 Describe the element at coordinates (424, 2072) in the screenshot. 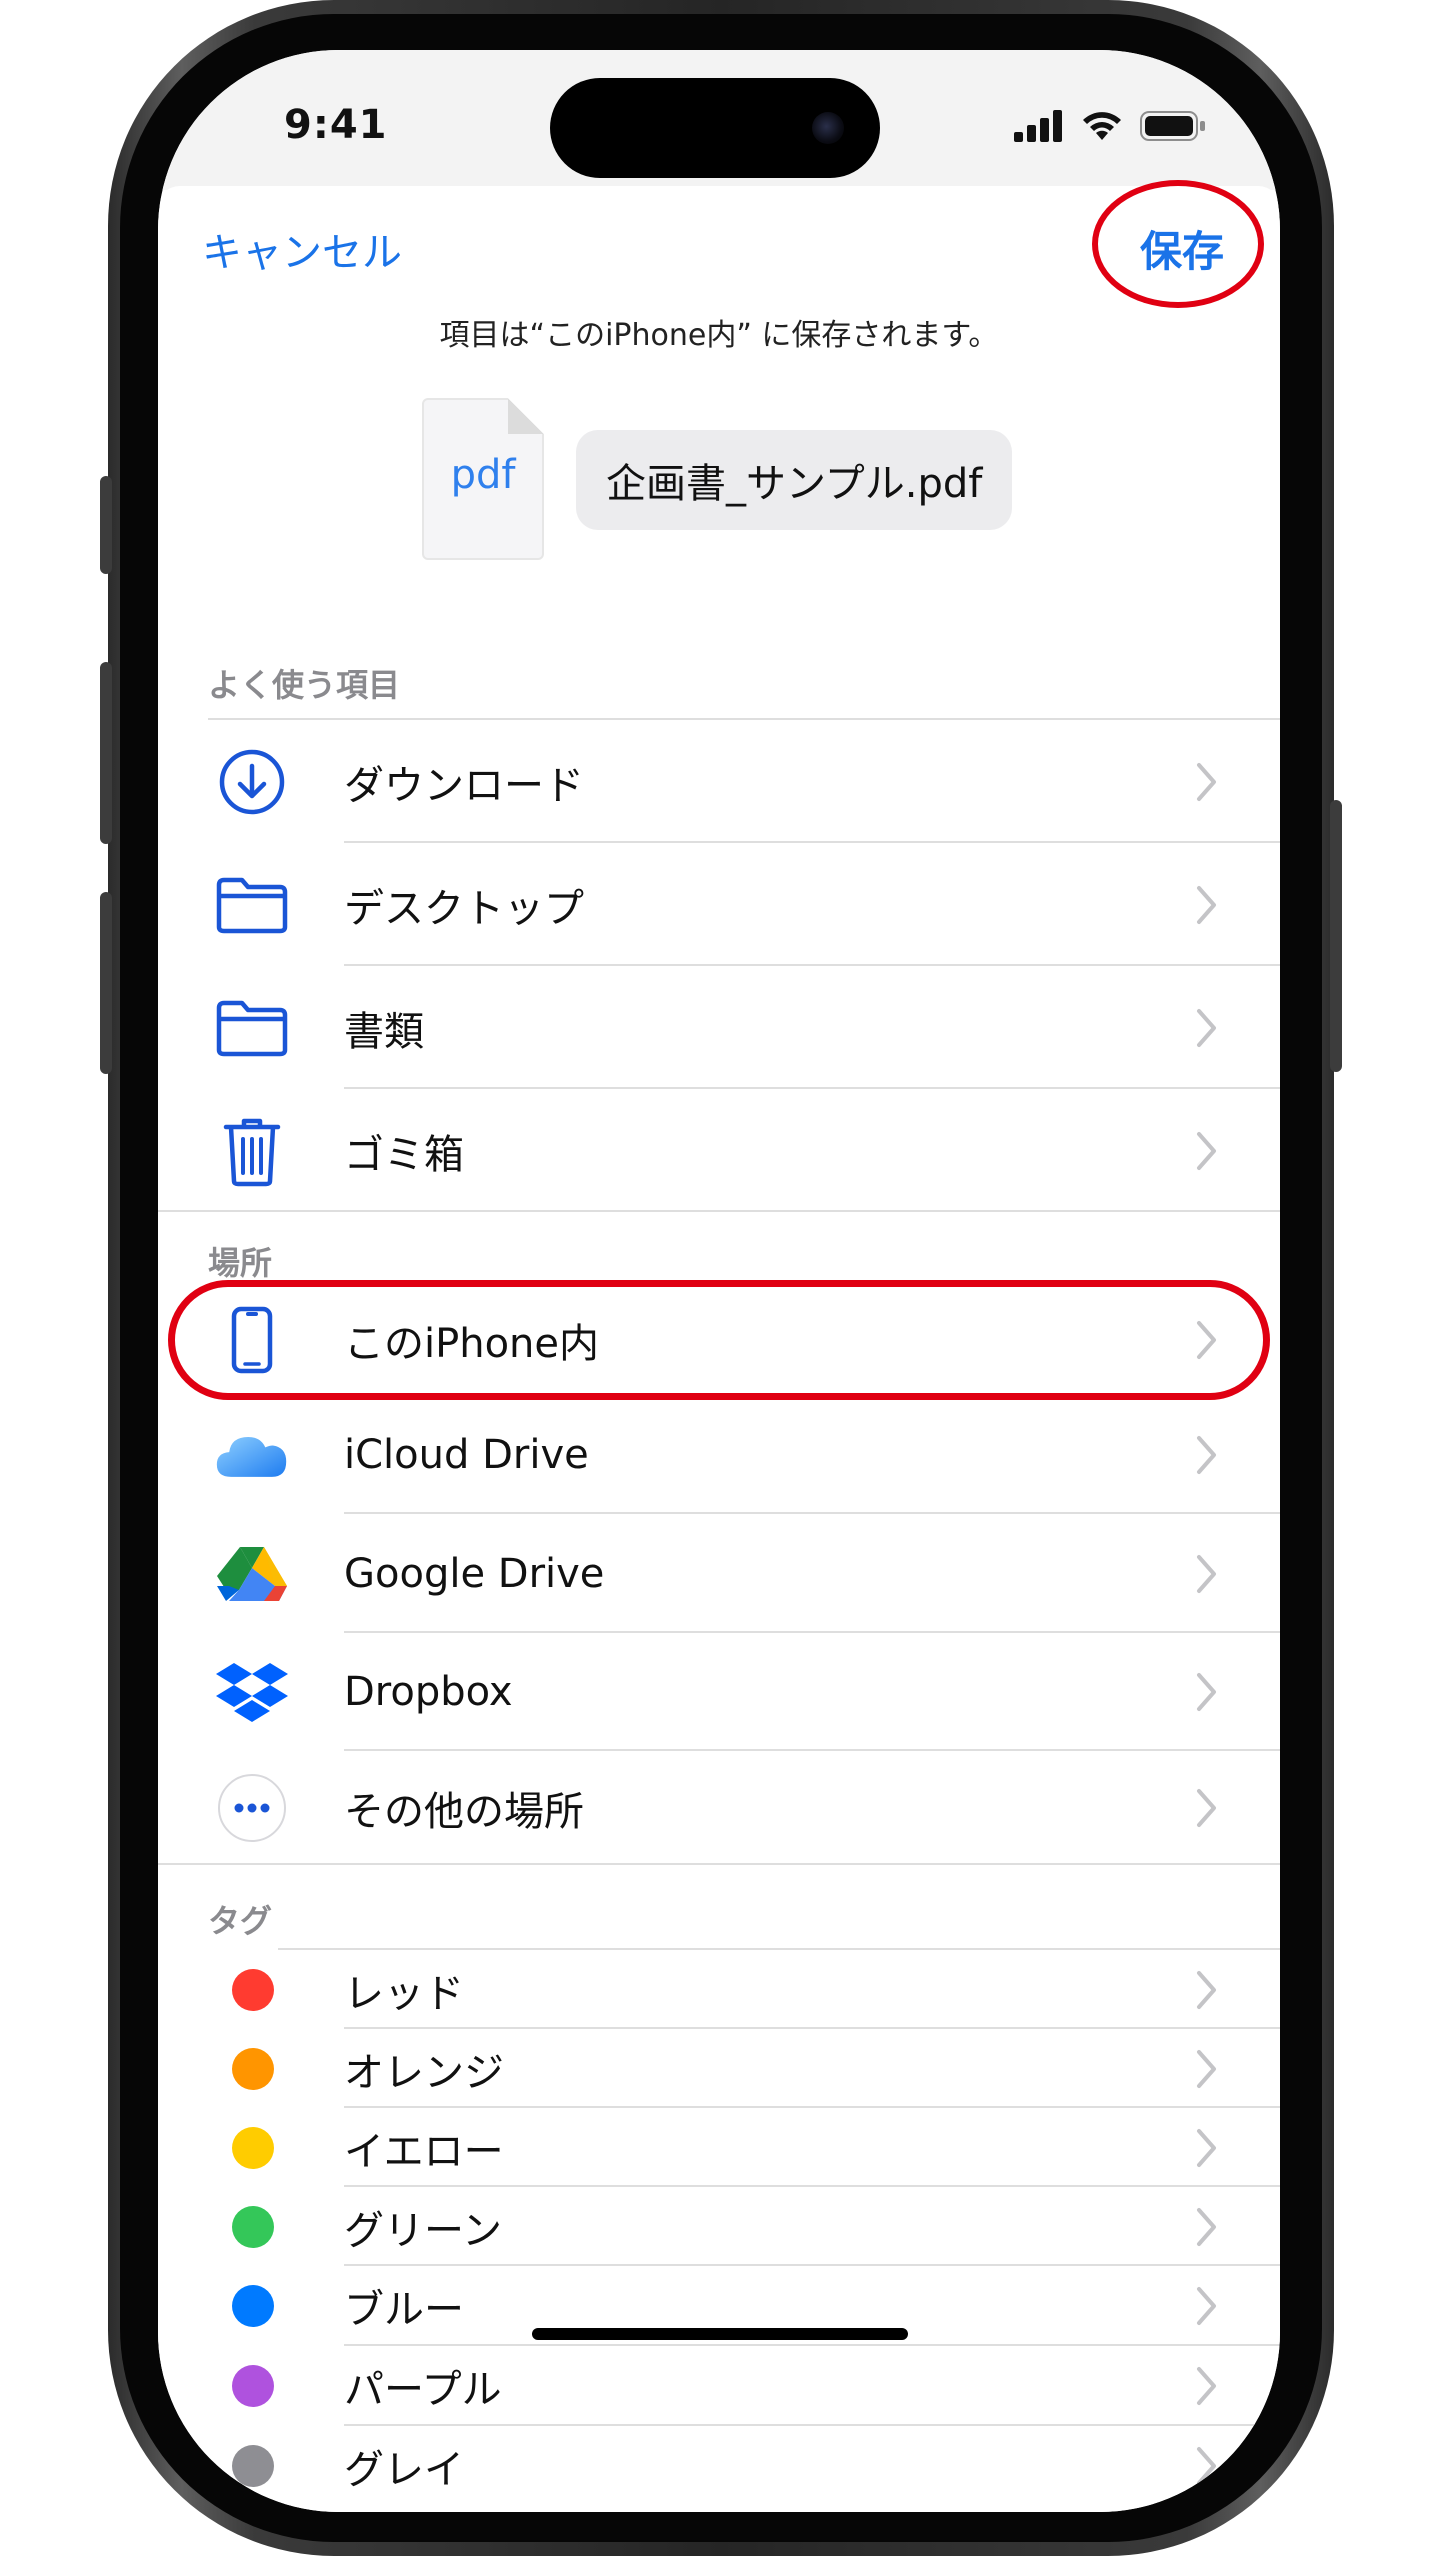

I see `row-label: オレンジ` at that location.